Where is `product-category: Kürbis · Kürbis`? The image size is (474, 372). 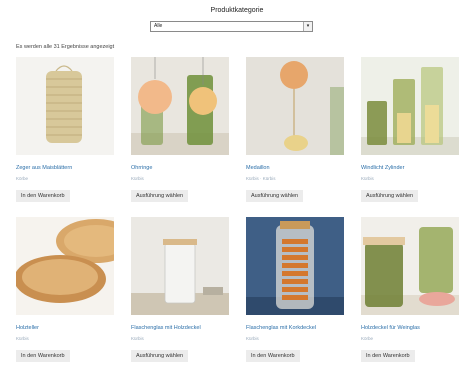 product-category: Kürbis · Kürbis is located at coordinates (261, 178).